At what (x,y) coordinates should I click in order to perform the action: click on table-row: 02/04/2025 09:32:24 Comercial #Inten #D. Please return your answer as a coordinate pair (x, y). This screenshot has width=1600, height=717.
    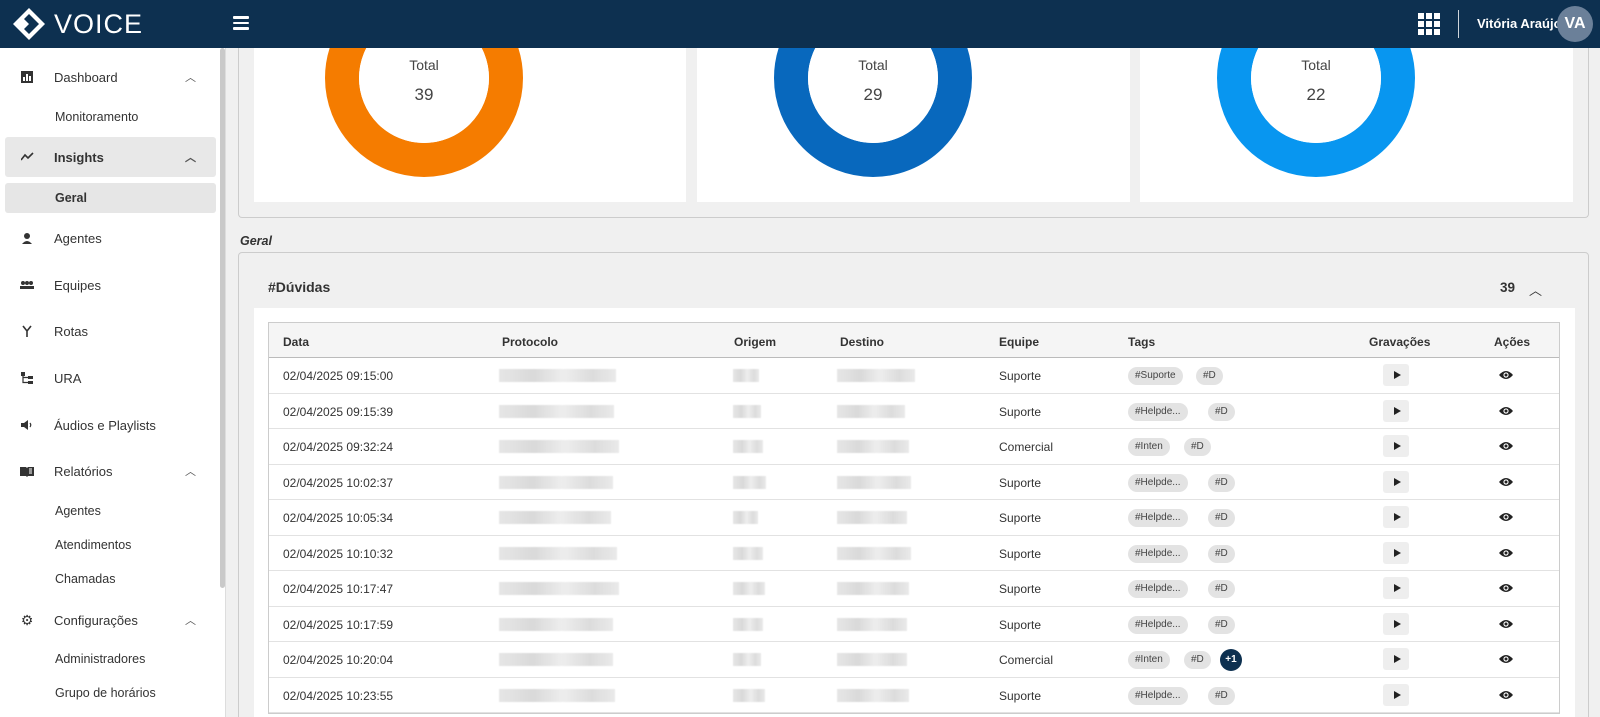
    Looking at the image, I should click on (914, 447).